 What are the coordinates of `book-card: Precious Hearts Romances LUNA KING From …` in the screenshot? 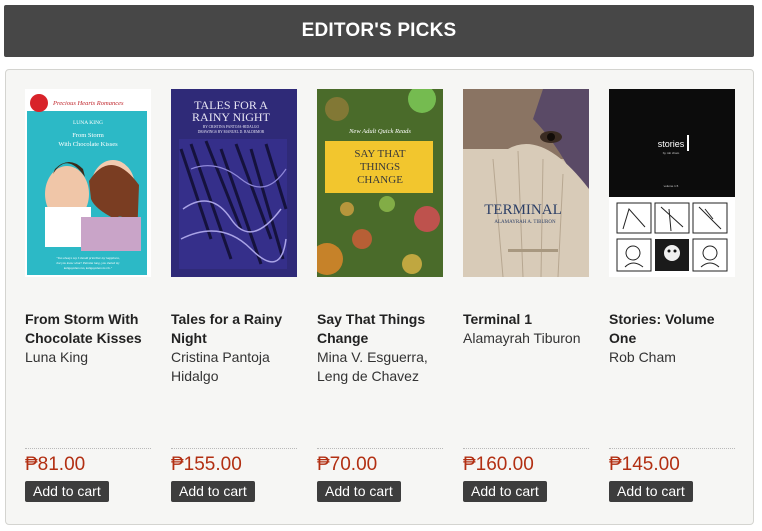 It's located at (89, 306).